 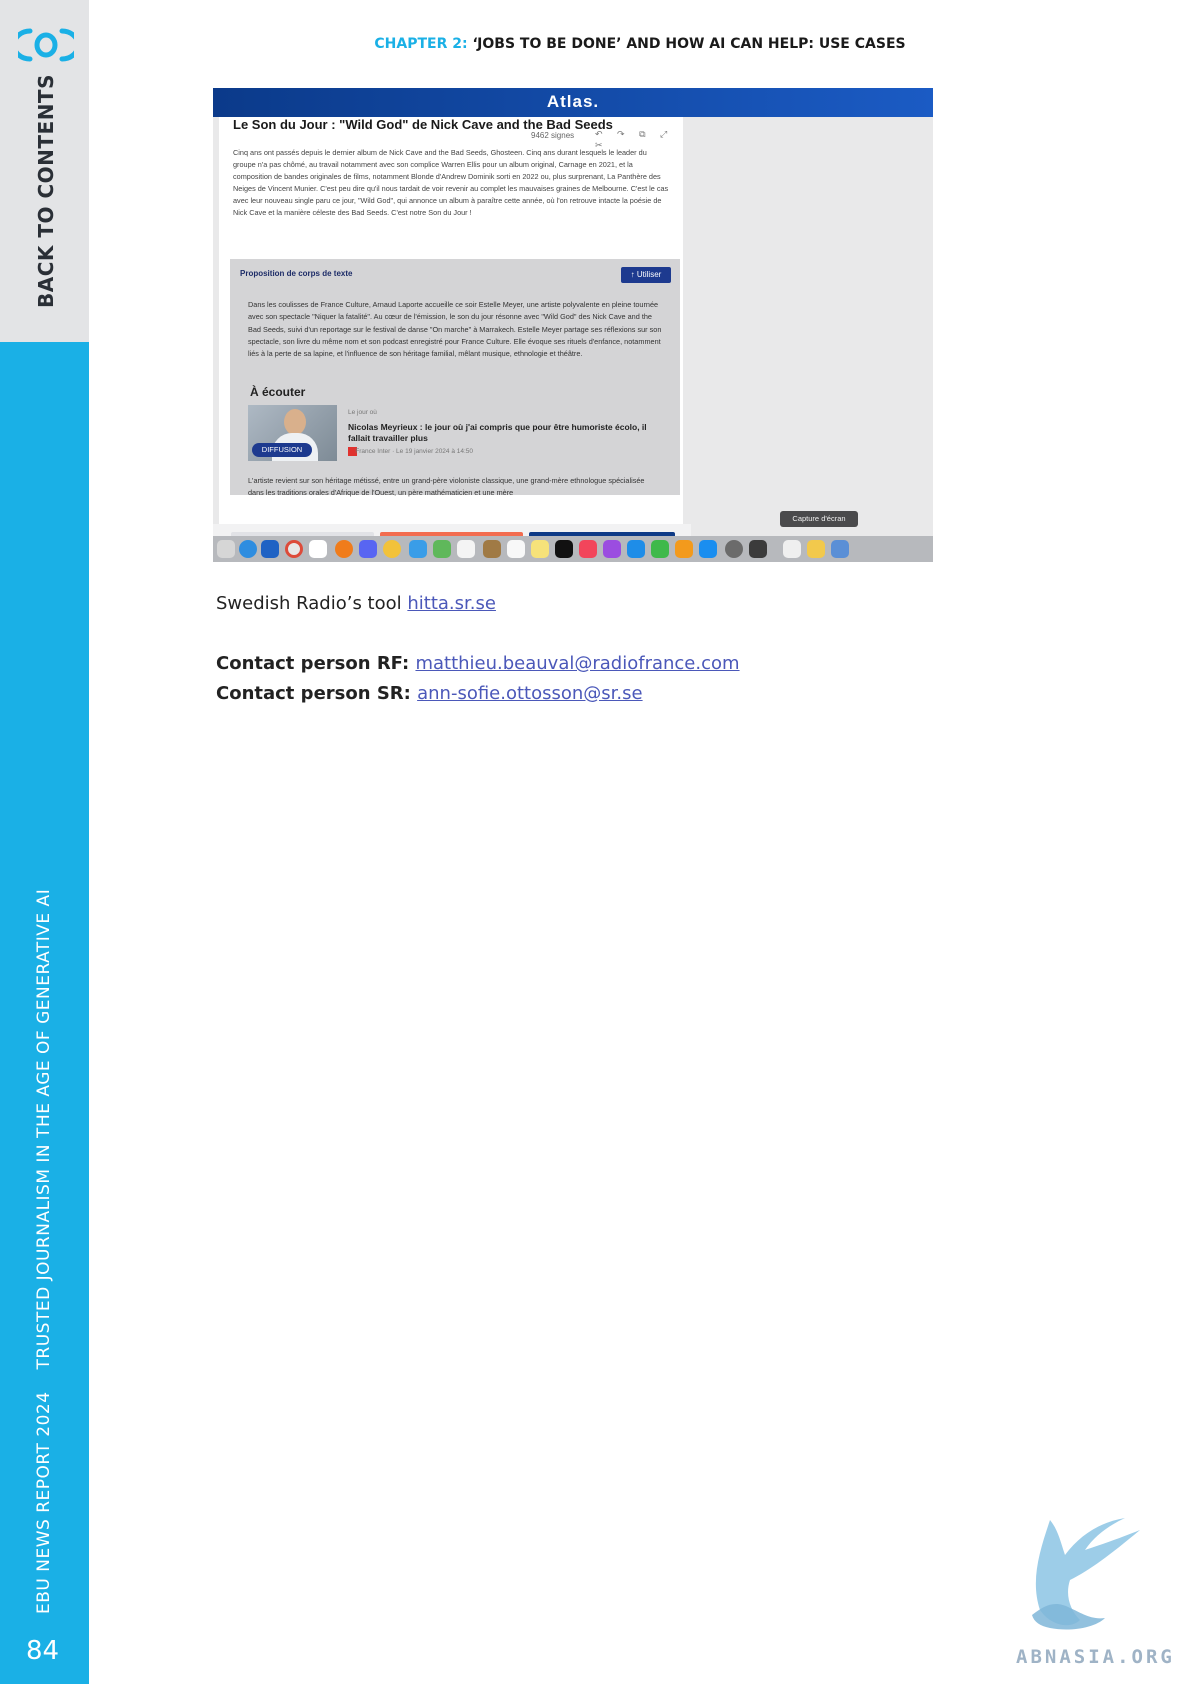 What do you see at coordinates (540, 549) in the screenshot?
I see `notes-icon` at bounding box center [540, 549].